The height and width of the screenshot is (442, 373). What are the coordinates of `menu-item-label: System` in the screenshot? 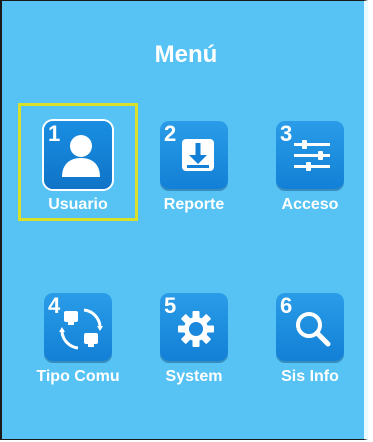 It's located at (194, 376).